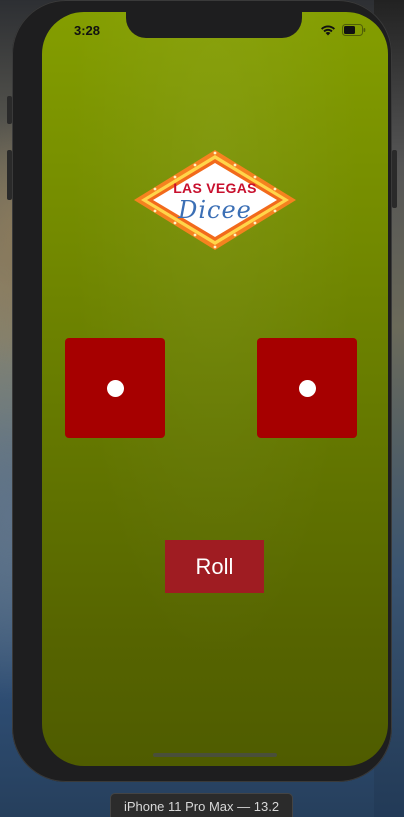 This screenshot has width=404, height=817. What do you see at coordinates (201, 805) in the screenshot?
I see `simulator-device-label: iPhone 11 Pro Max — 13.2` at bounding box center [201, 805].